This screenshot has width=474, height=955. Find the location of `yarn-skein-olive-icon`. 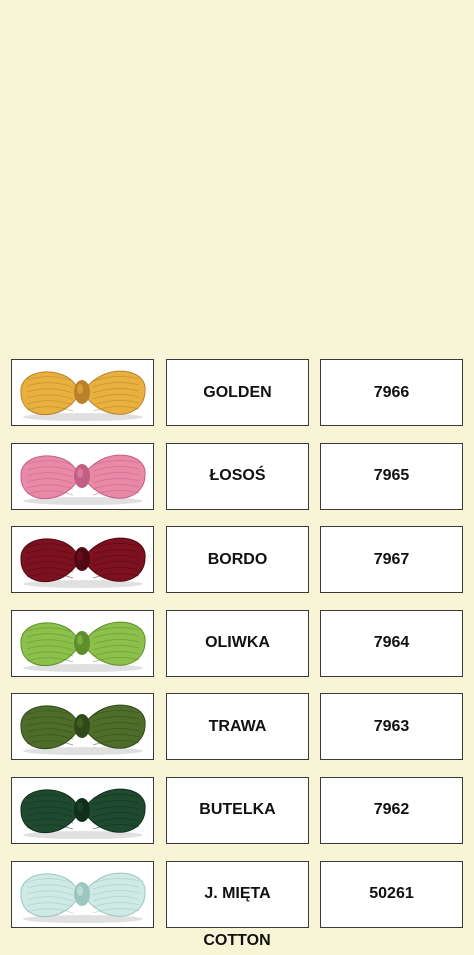

yarn-skein-olive-icon is located at coordinates (83, 646).